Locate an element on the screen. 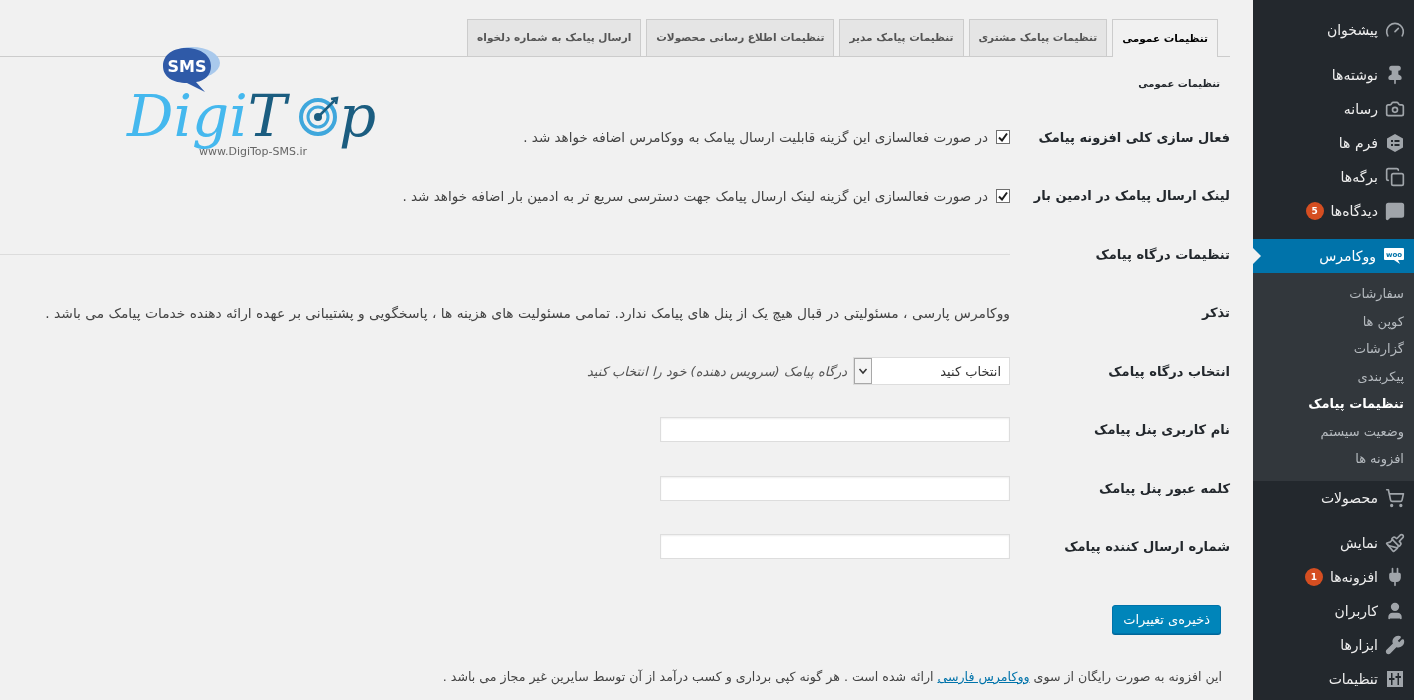 This screenshot has width=1414, height=700. wrench-icon is located at coordinates (1395, 644).